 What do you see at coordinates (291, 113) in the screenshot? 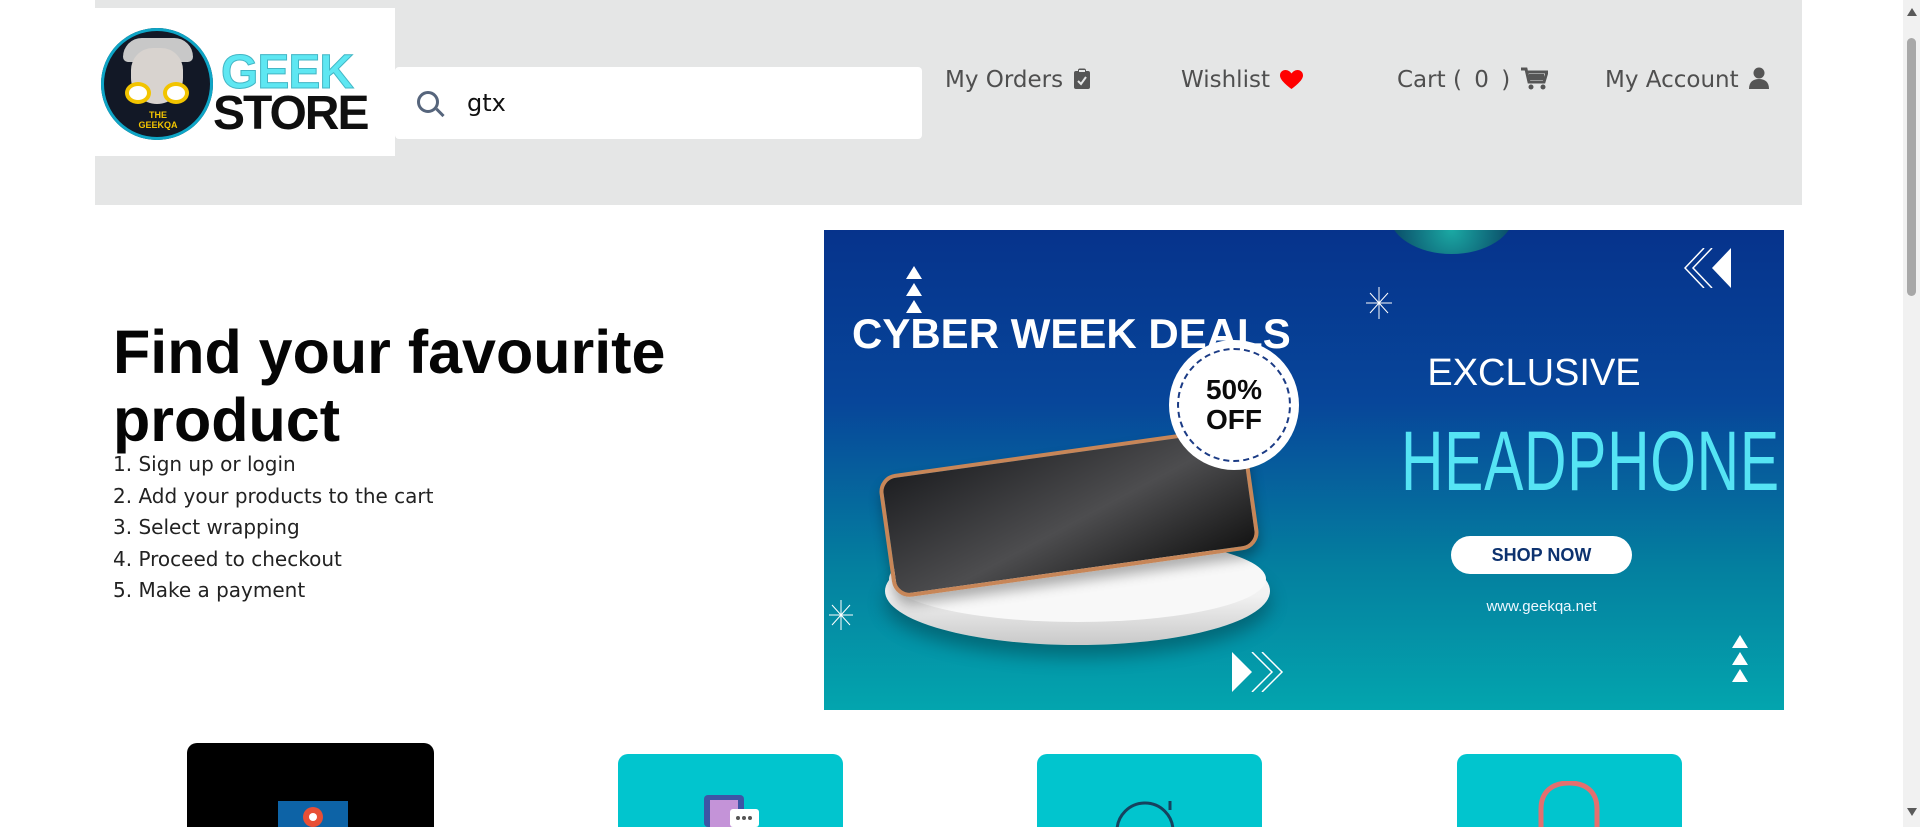
I see `logo-store-text: STORE` at bounding box center [291, 113].